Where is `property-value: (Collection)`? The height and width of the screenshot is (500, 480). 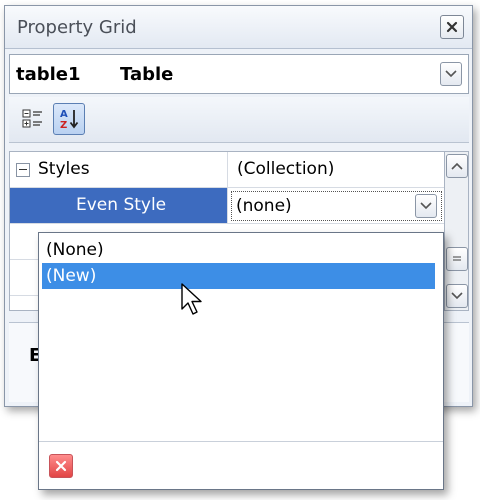
property-value: (Collection) is located at coordinates (286, 169).